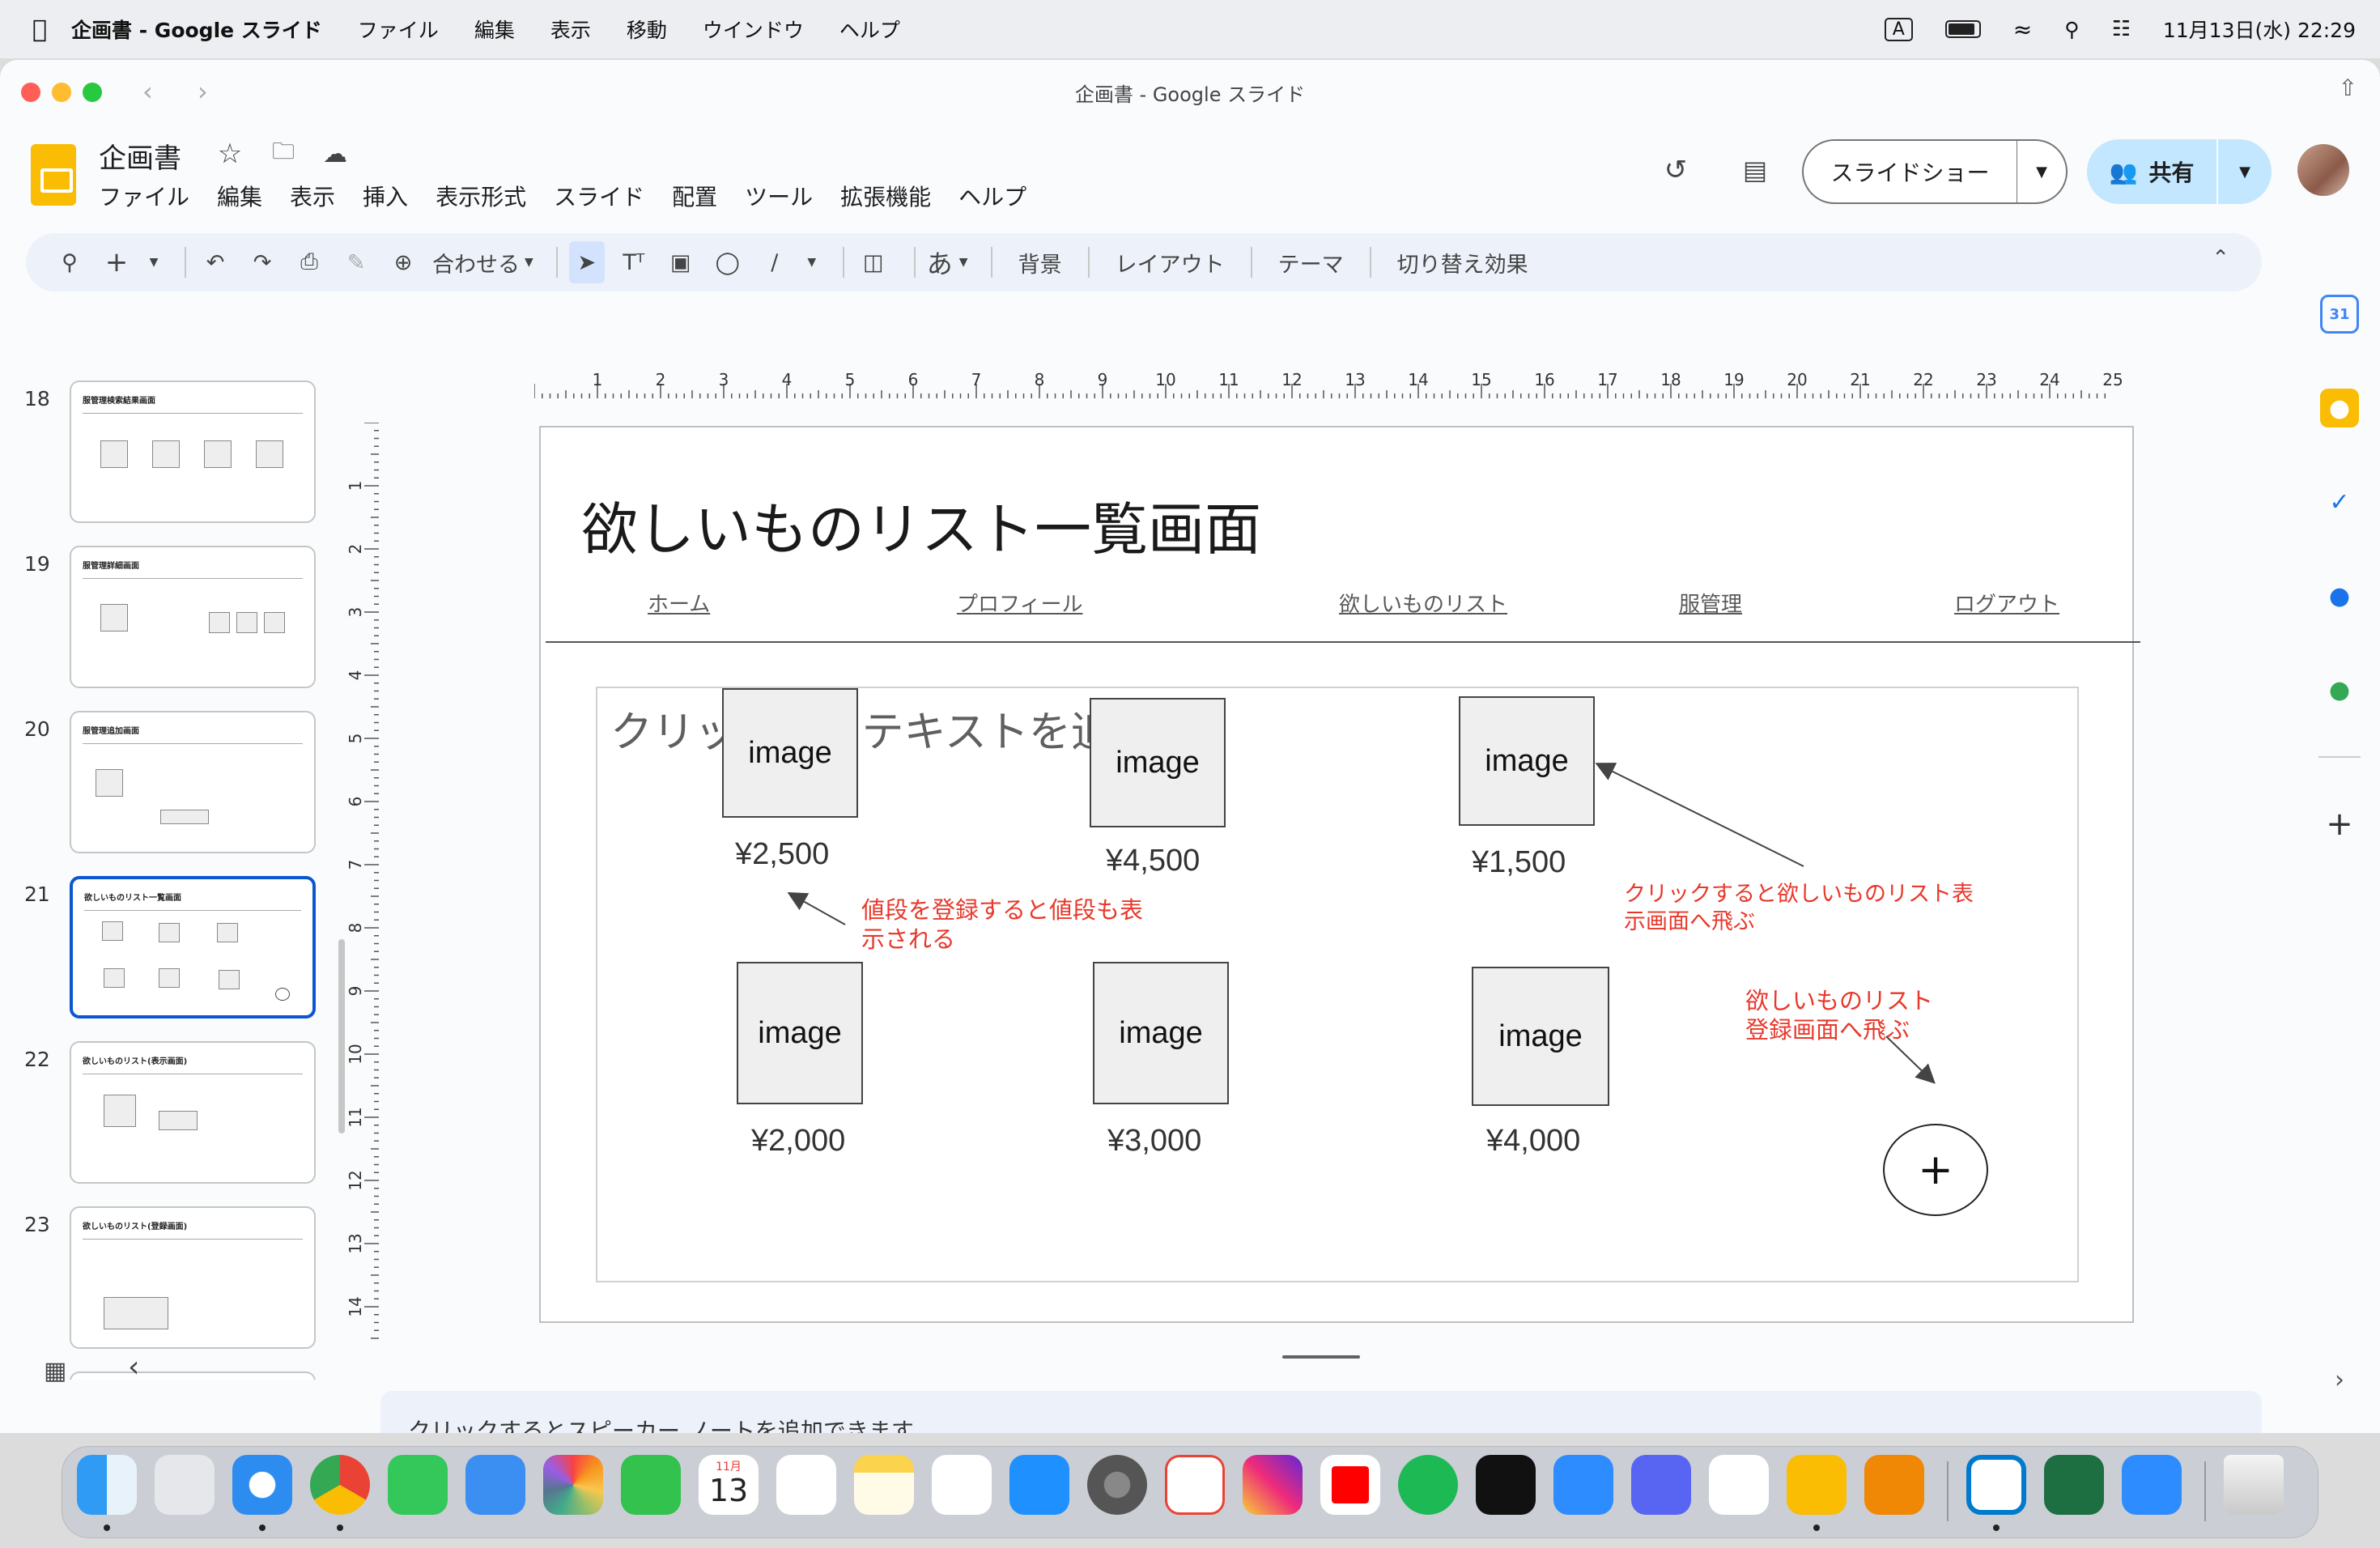 This screenshot has height=1548, width=2380. I want to click on forward-arrow-icon: ›, so click(203, 92).